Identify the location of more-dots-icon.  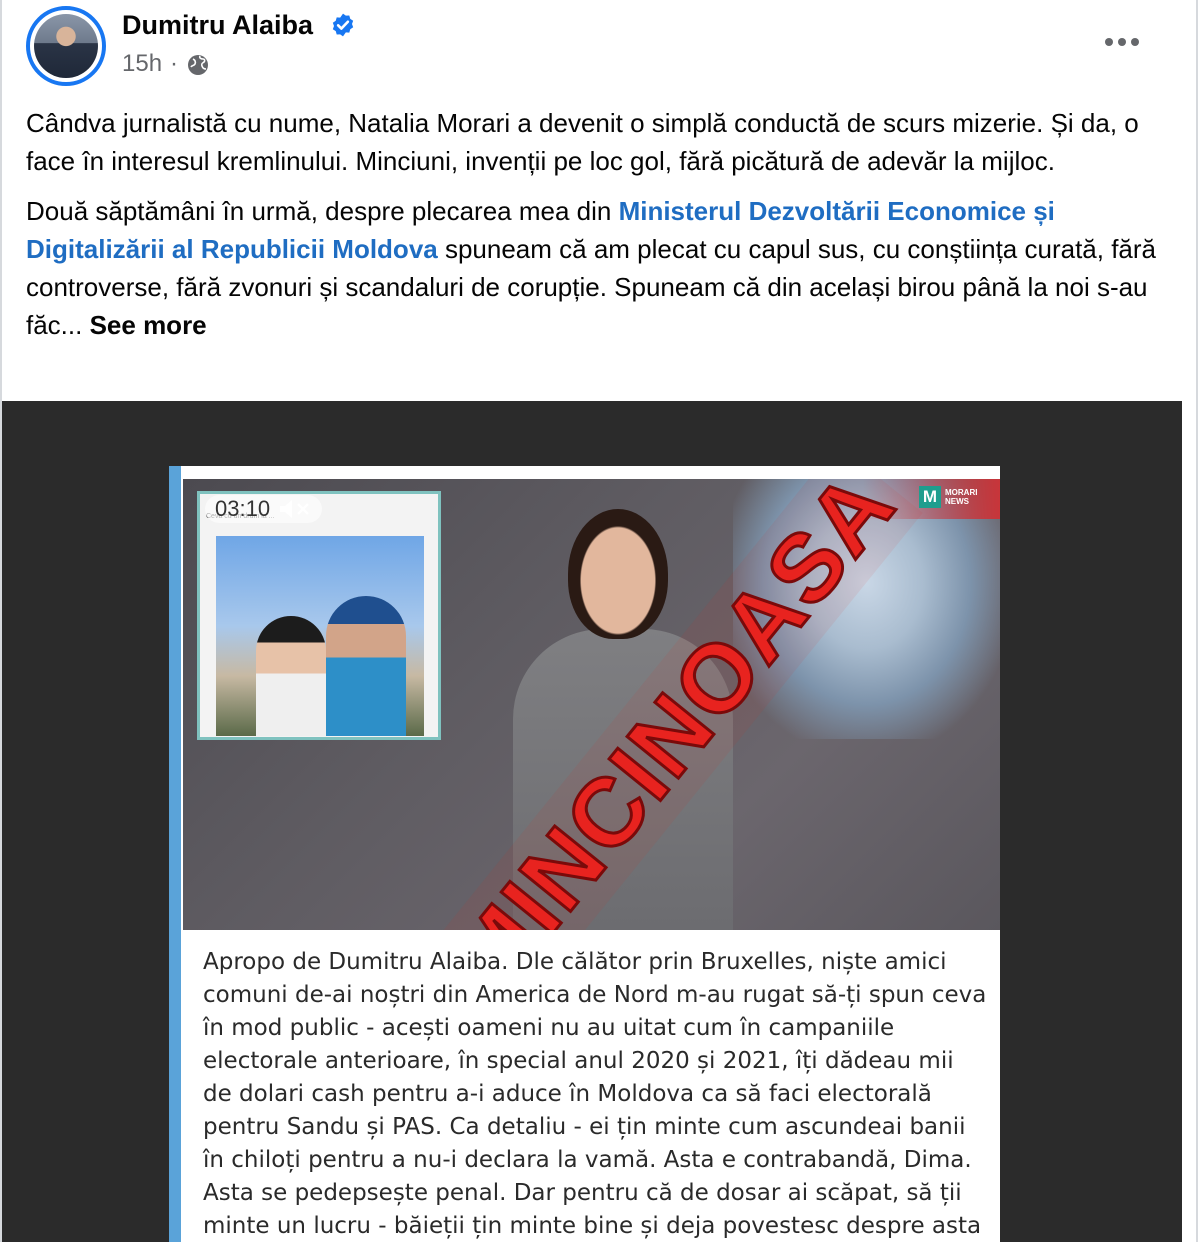
(1122, 42).